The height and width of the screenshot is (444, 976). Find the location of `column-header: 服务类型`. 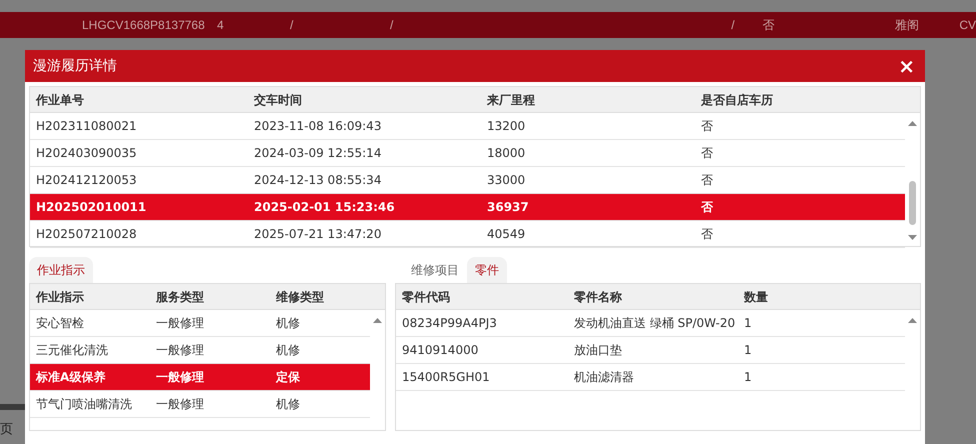

column-header: 服务类型 is located at coordinates (179, 297).